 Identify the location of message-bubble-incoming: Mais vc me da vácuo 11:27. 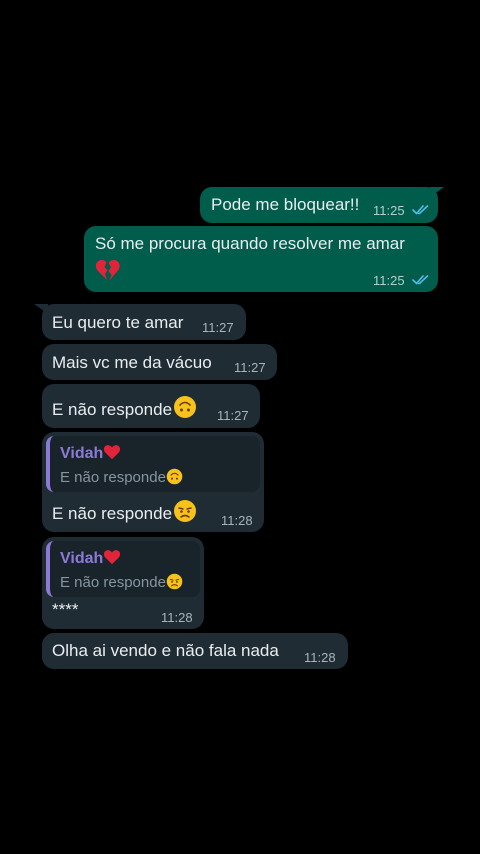
(159, 362).